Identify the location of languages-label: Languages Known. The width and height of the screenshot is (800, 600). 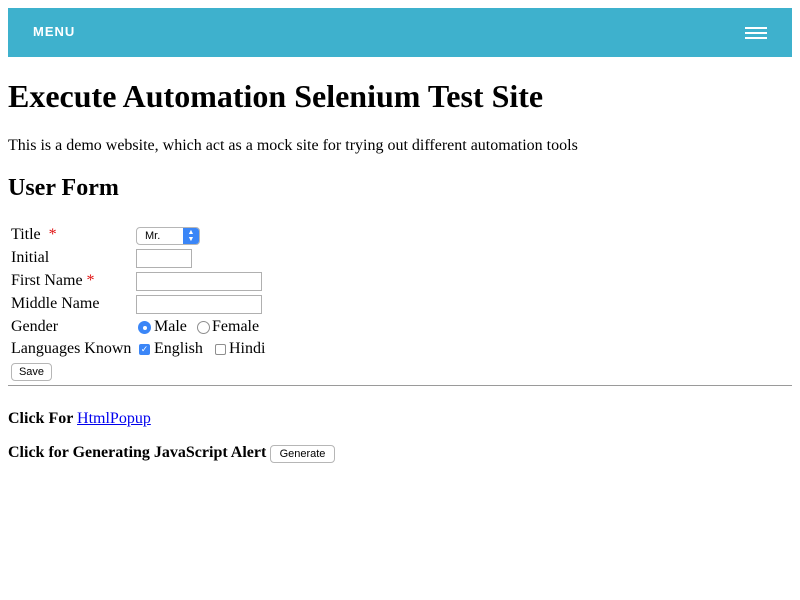
(71, 348).